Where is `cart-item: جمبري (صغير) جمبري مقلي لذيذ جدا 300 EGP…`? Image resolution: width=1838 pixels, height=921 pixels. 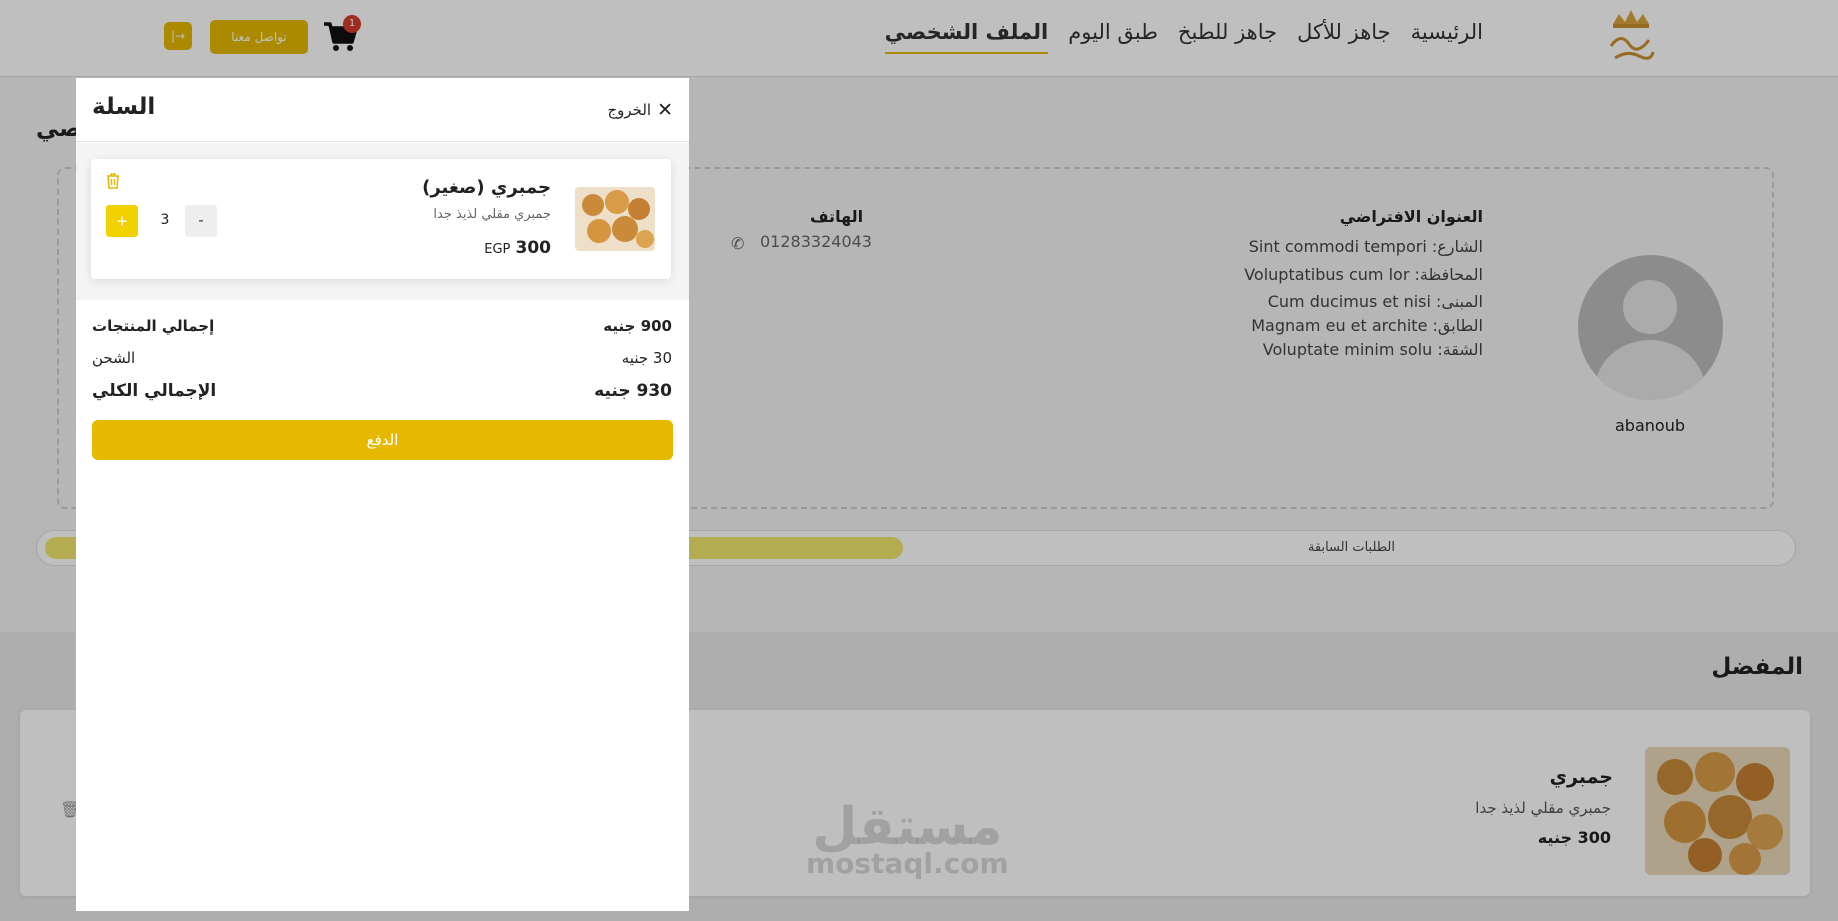 cart-item: جمبري (صغير) جمبري مقلي لذيذ جدا 300 EGP… is located at coordinates (381, 219).